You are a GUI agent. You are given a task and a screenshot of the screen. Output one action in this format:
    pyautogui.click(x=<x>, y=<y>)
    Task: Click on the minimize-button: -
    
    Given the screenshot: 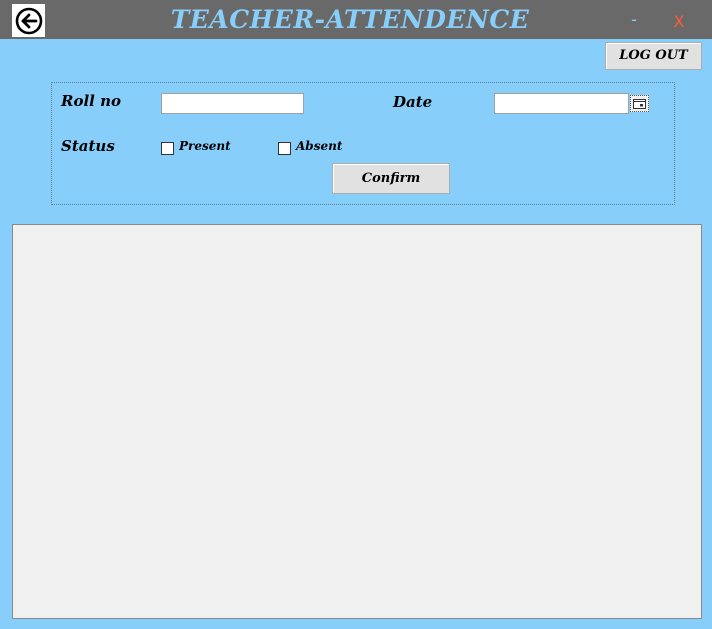 What is the action you would take?
    pyautogui.click(x=634, y=20)
    